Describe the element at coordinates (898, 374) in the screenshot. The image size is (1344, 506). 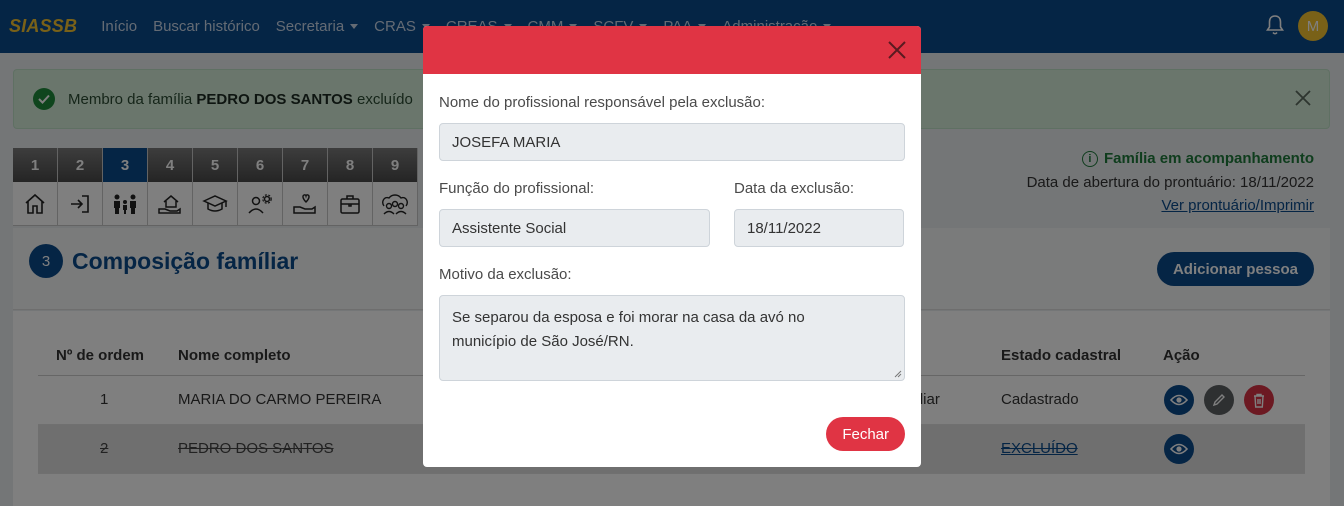
I see `resize-grip-icon` at that location.